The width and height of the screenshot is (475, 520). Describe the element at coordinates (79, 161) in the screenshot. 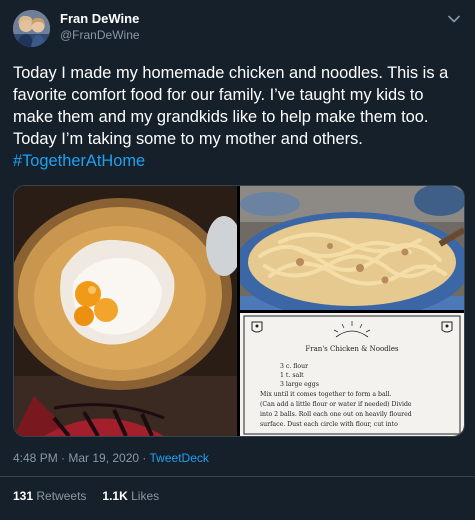

I see `hashtag-link: #TogetherAtHome` at that location.